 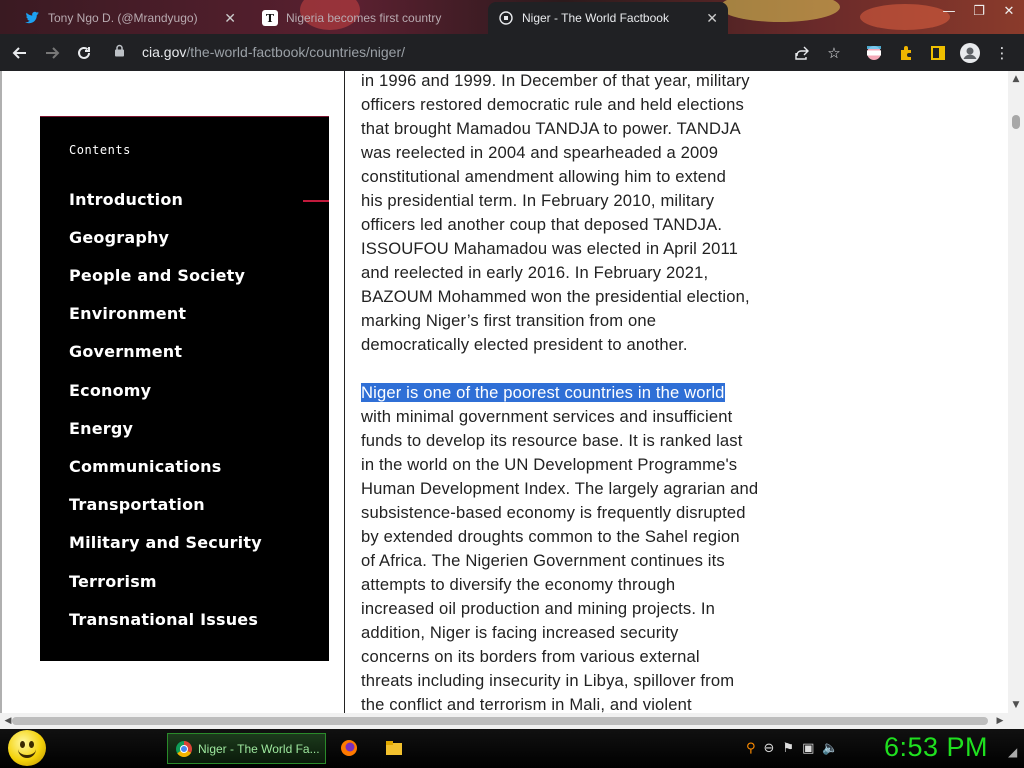 I want to click on window-controls: — ❐ ✕, so click(x=979, y=11).